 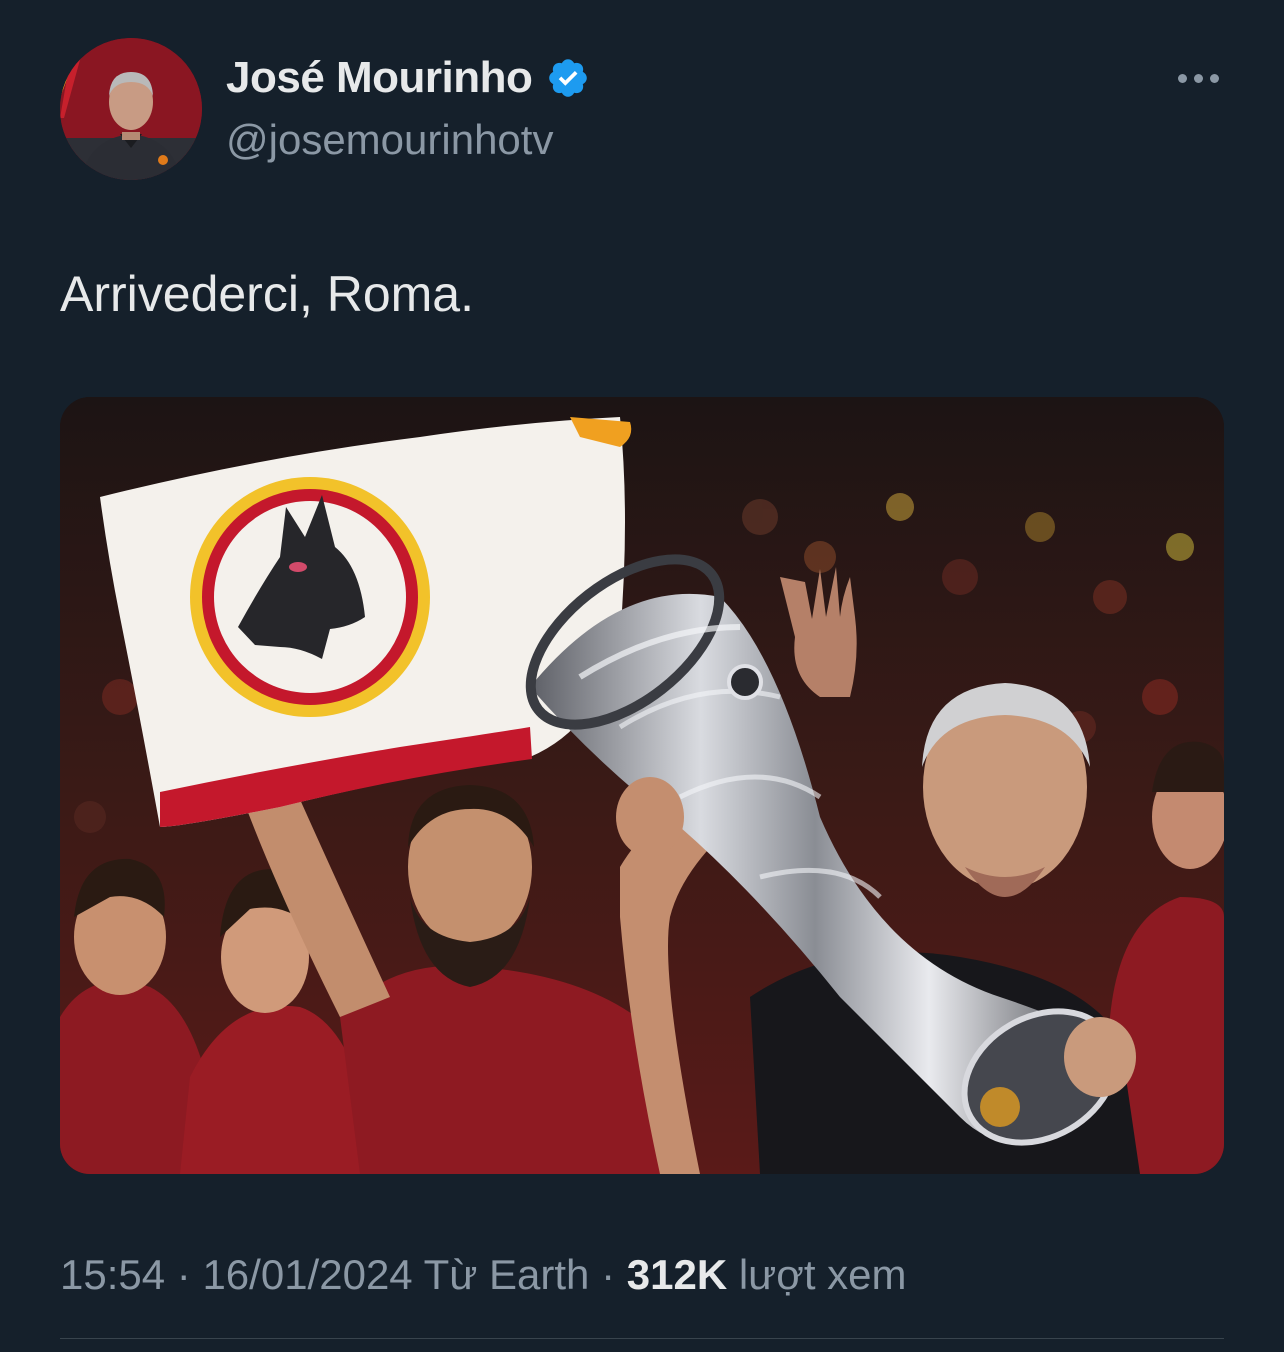 I want to click on verified-badge-icon, so click(x=568, y=78).